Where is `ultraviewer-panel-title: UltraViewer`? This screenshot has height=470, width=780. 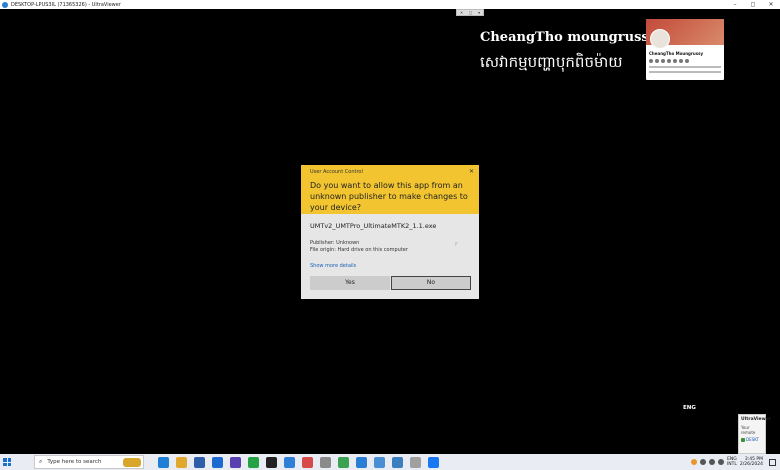
ultraviewer-panel-title: UltraViewer is located at coordinates (756, 419).